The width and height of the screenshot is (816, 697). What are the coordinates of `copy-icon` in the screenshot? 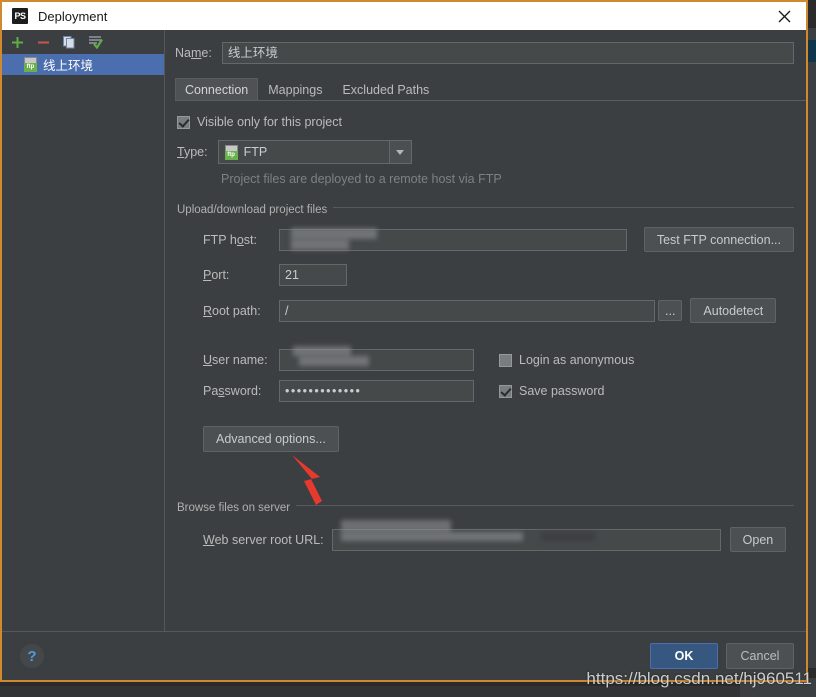 It's located at (69, 42).